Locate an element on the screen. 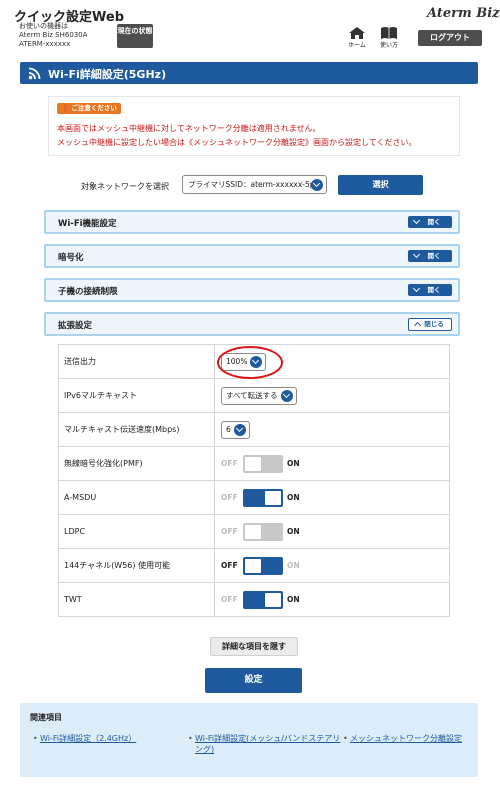  home-button: ホーム is located at coordinates (357, 39).